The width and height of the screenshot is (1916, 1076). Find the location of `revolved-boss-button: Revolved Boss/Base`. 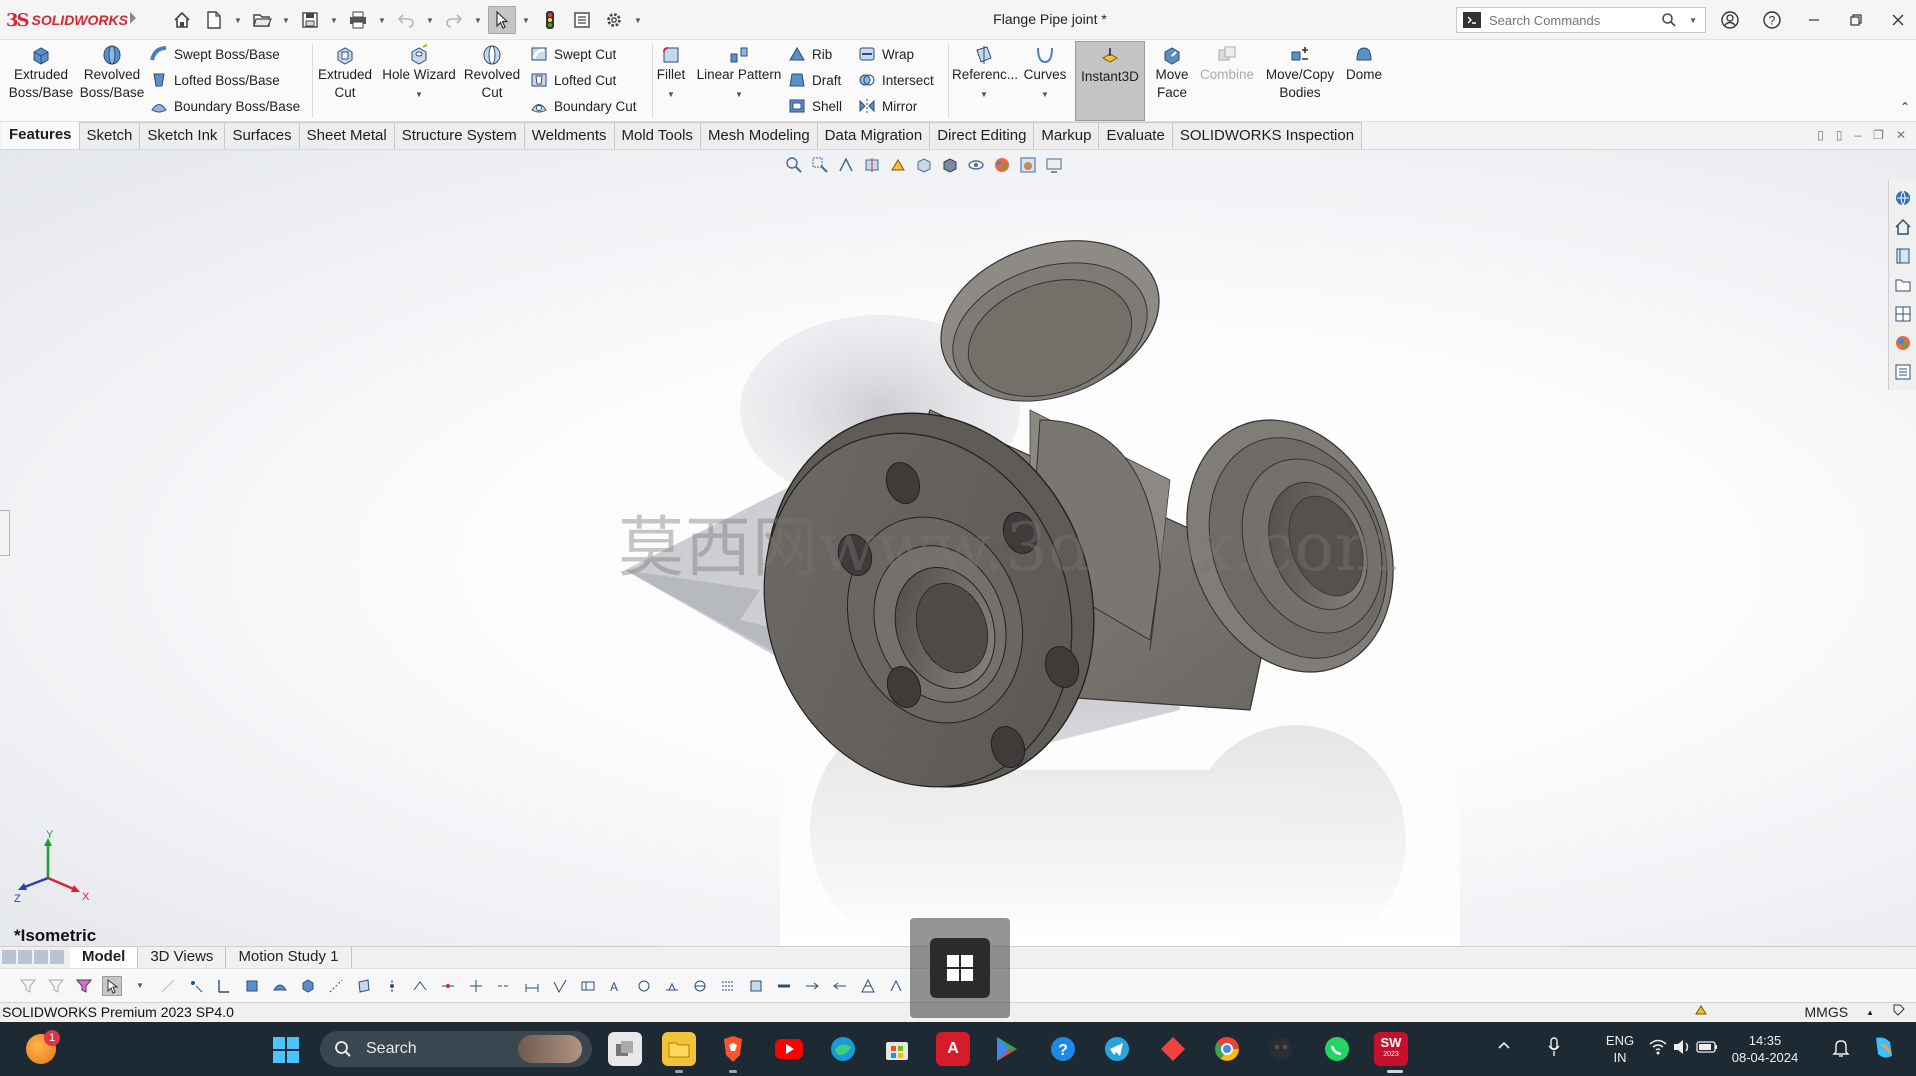

revolved-boss-button: Revolved Boss/Base is located at coordinates (112, 73).